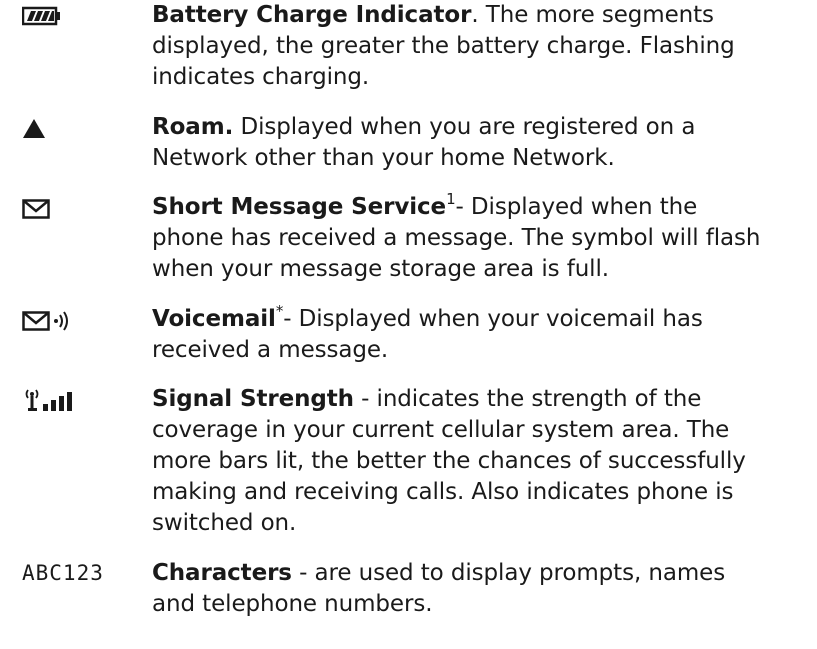 The height and width of the screenshot is (649, 817). I want to click on voicemail-term: Voicemail, so click(214, 319).